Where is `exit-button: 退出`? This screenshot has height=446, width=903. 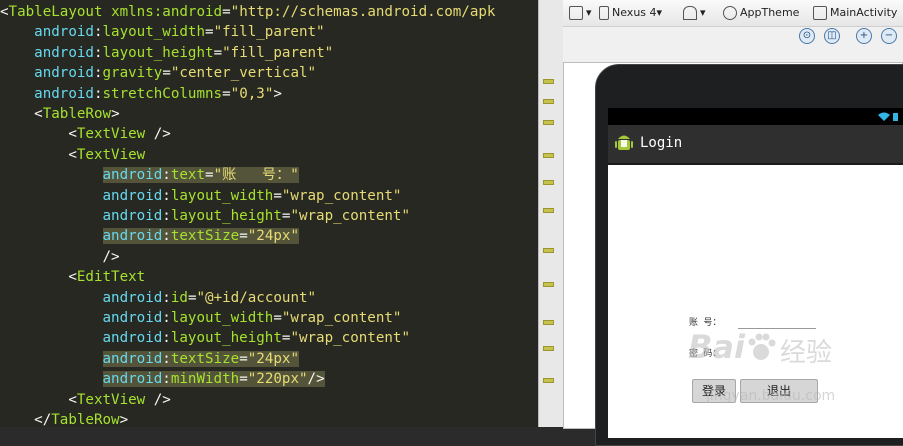
exit-button: 退出 is located at coordinates (779, 391).